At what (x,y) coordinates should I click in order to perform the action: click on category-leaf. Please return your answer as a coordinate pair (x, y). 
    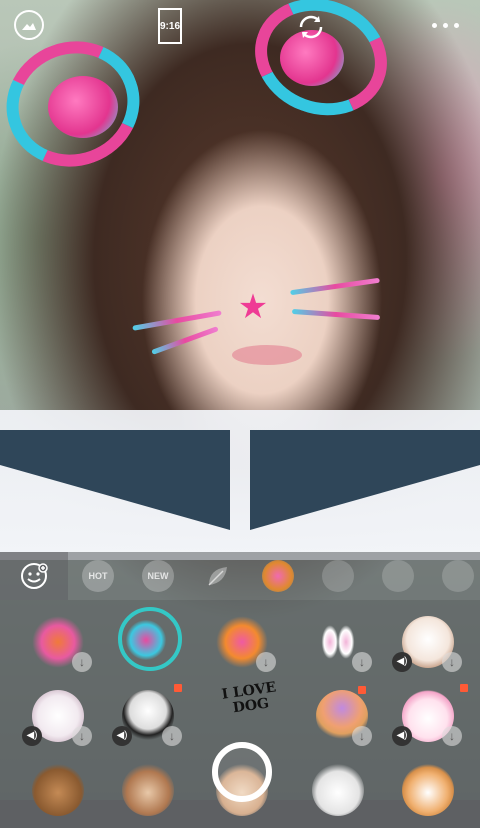
    Looking at the image, I should click on (218, 576).